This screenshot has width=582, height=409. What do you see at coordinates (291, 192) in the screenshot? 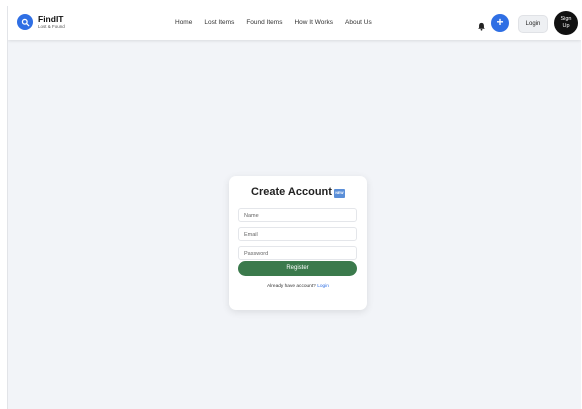
I see `card-title-text: Create Account` at bounding box center [291, 192].